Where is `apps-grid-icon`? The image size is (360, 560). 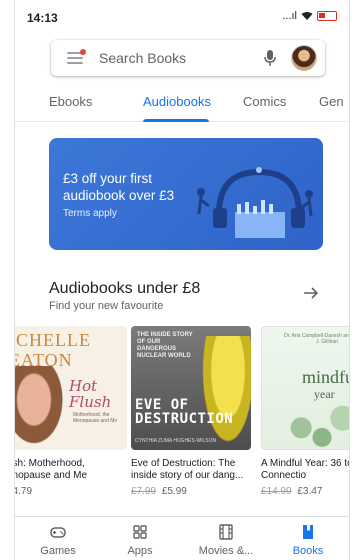 apps-grid-icon is located at coordinates (140, 532).